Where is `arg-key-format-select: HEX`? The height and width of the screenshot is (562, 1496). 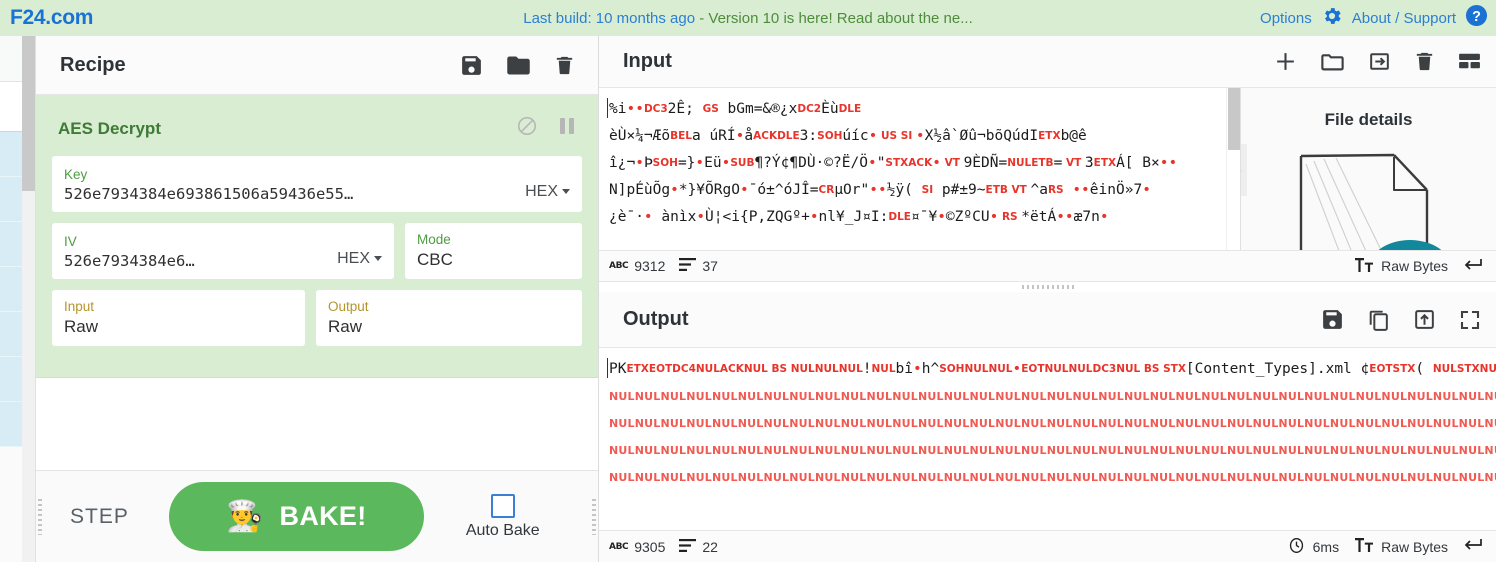
arg-key-format-select: HEX is located at coordinates (541, 193).